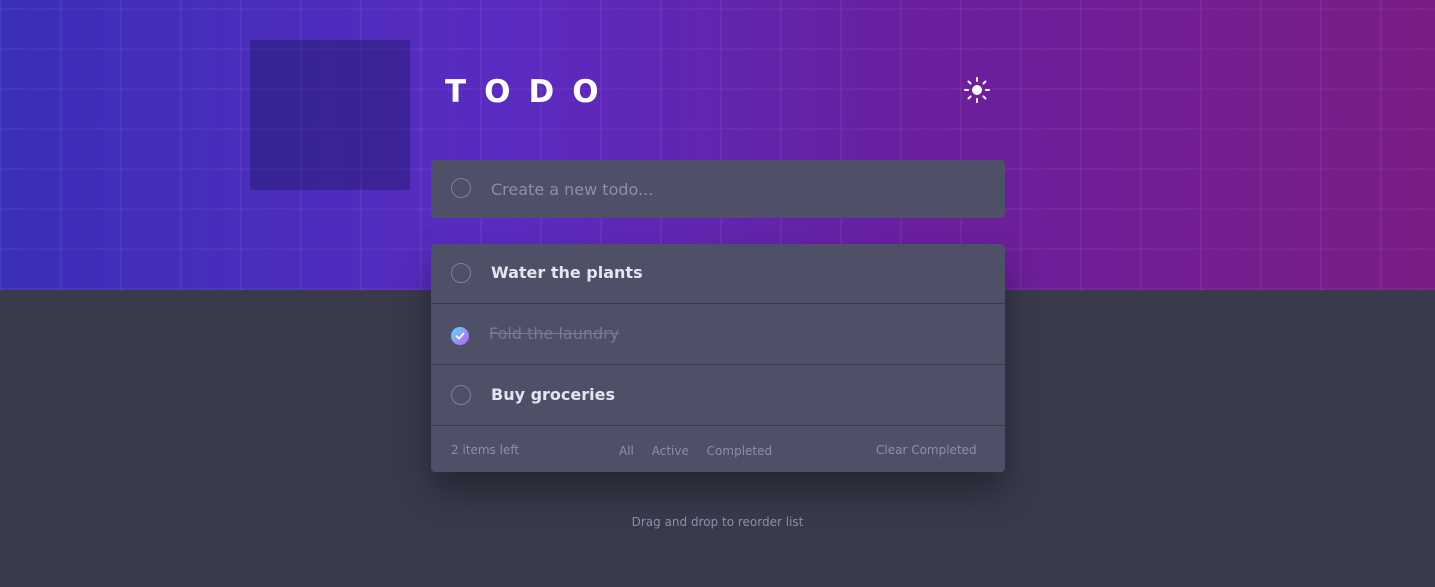  What do you see at coordinates (718, 274) in the screenshot?
I see `todo-item: Water the plants` at bounding box center [718, 274].